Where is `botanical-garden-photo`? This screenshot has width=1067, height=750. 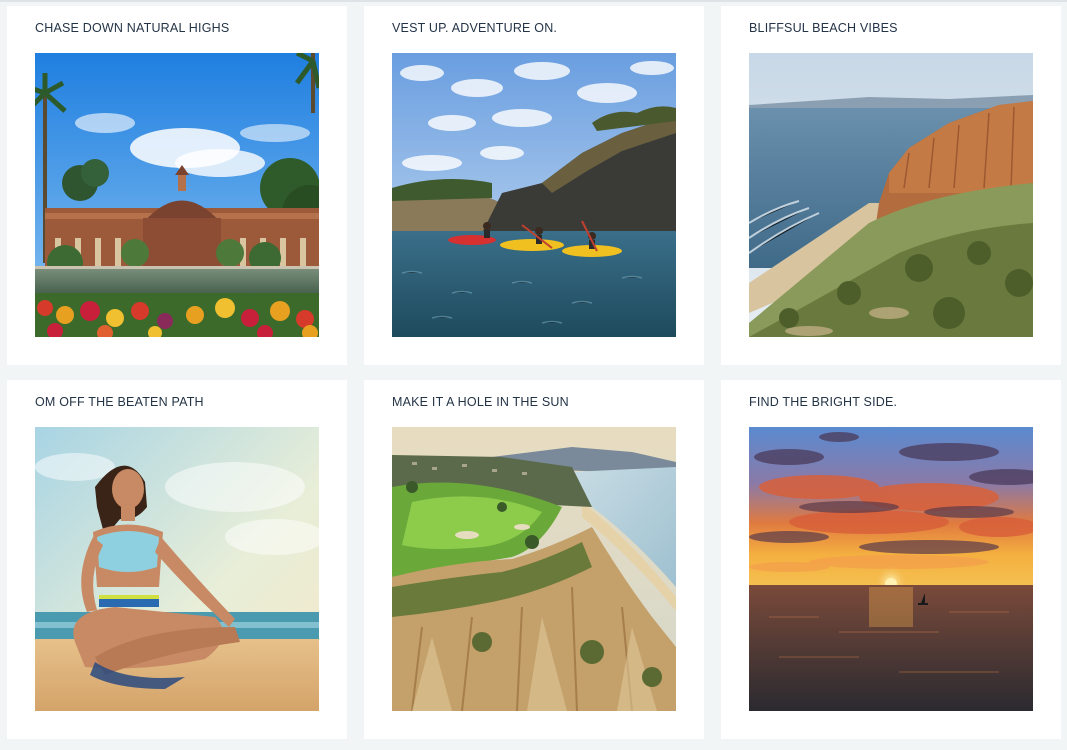 botanical-garden-photo is located at coordinates (177, 195).